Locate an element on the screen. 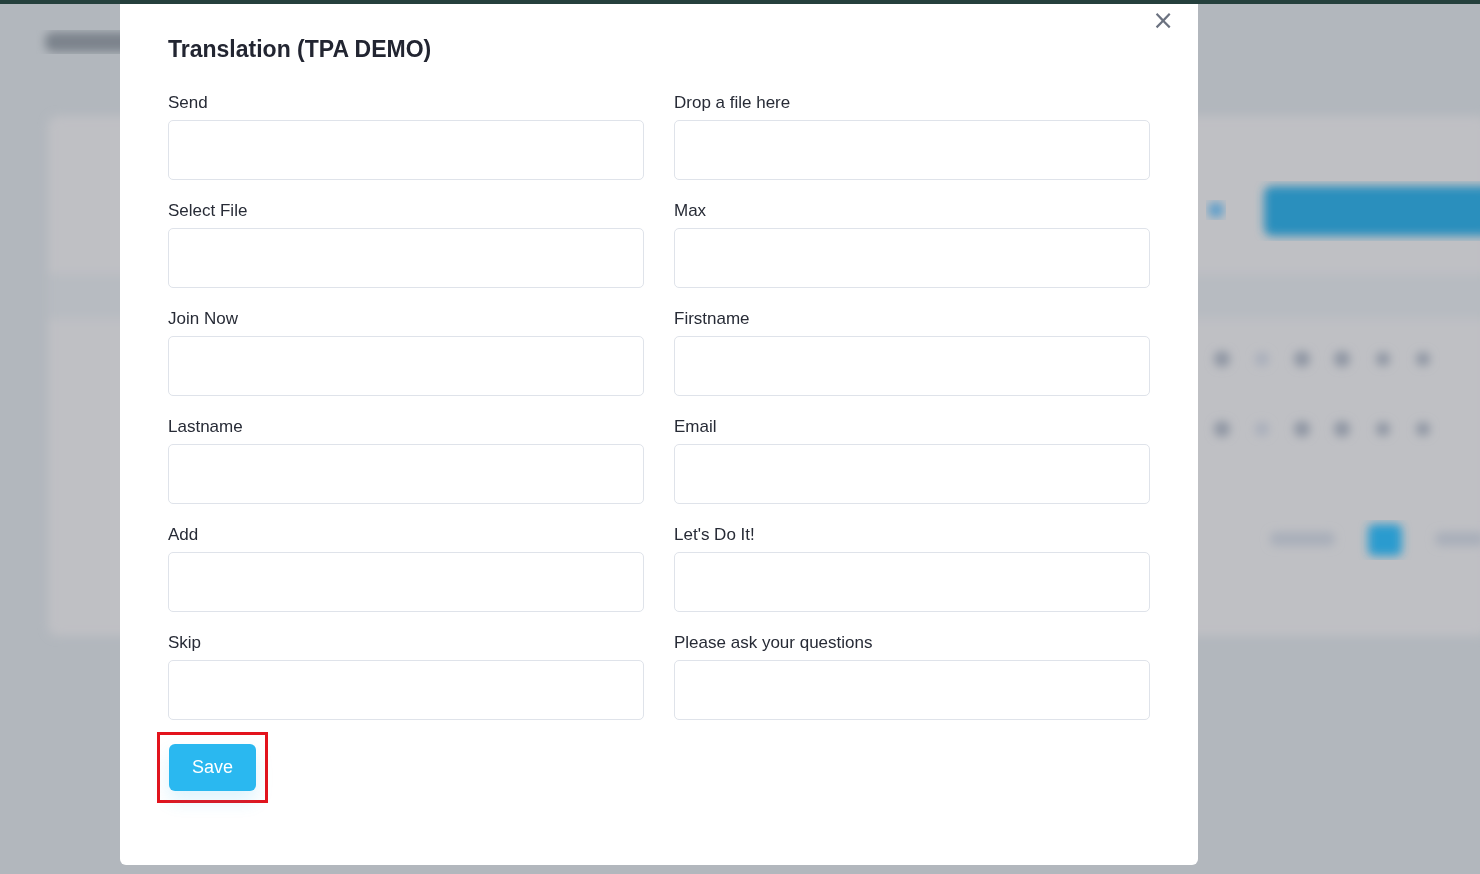 This screenshot has height=874, width=1480. field-label: Lastname is located at coordinates (206, 427).